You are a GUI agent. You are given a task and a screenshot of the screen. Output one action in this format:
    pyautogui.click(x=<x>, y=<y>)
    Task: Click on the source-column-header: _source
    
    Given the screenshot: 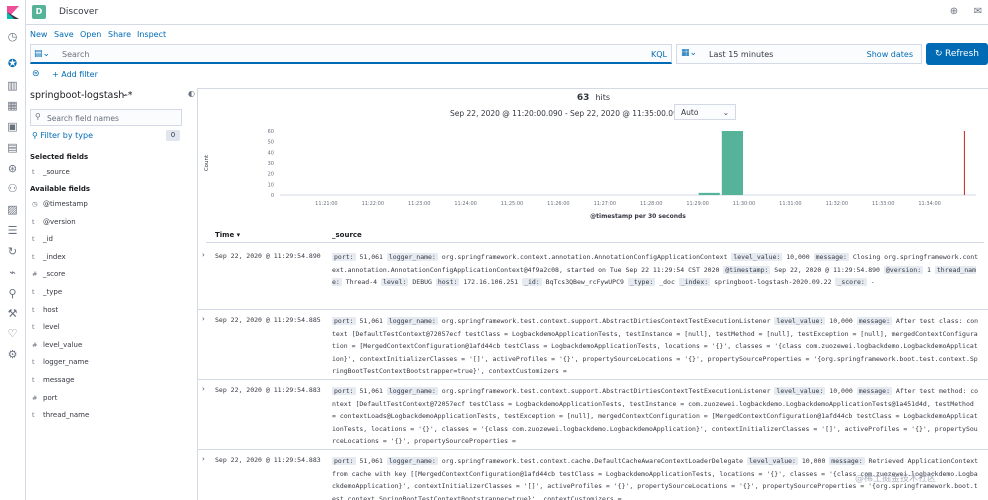 What is the action you would take?
    pyautogui.click(x=347, y=235)
    